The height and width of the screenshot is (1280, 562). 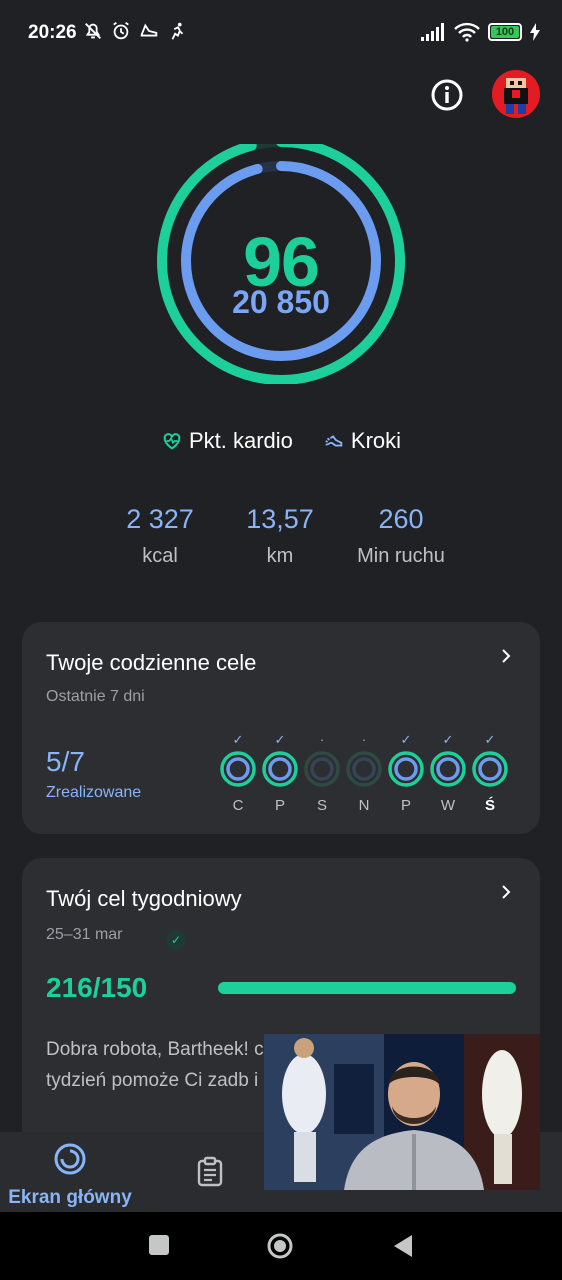 What do you see at coordinates (93, 31) in the screenshot?
I see `mute-icon` at bounding box center [93, 31].